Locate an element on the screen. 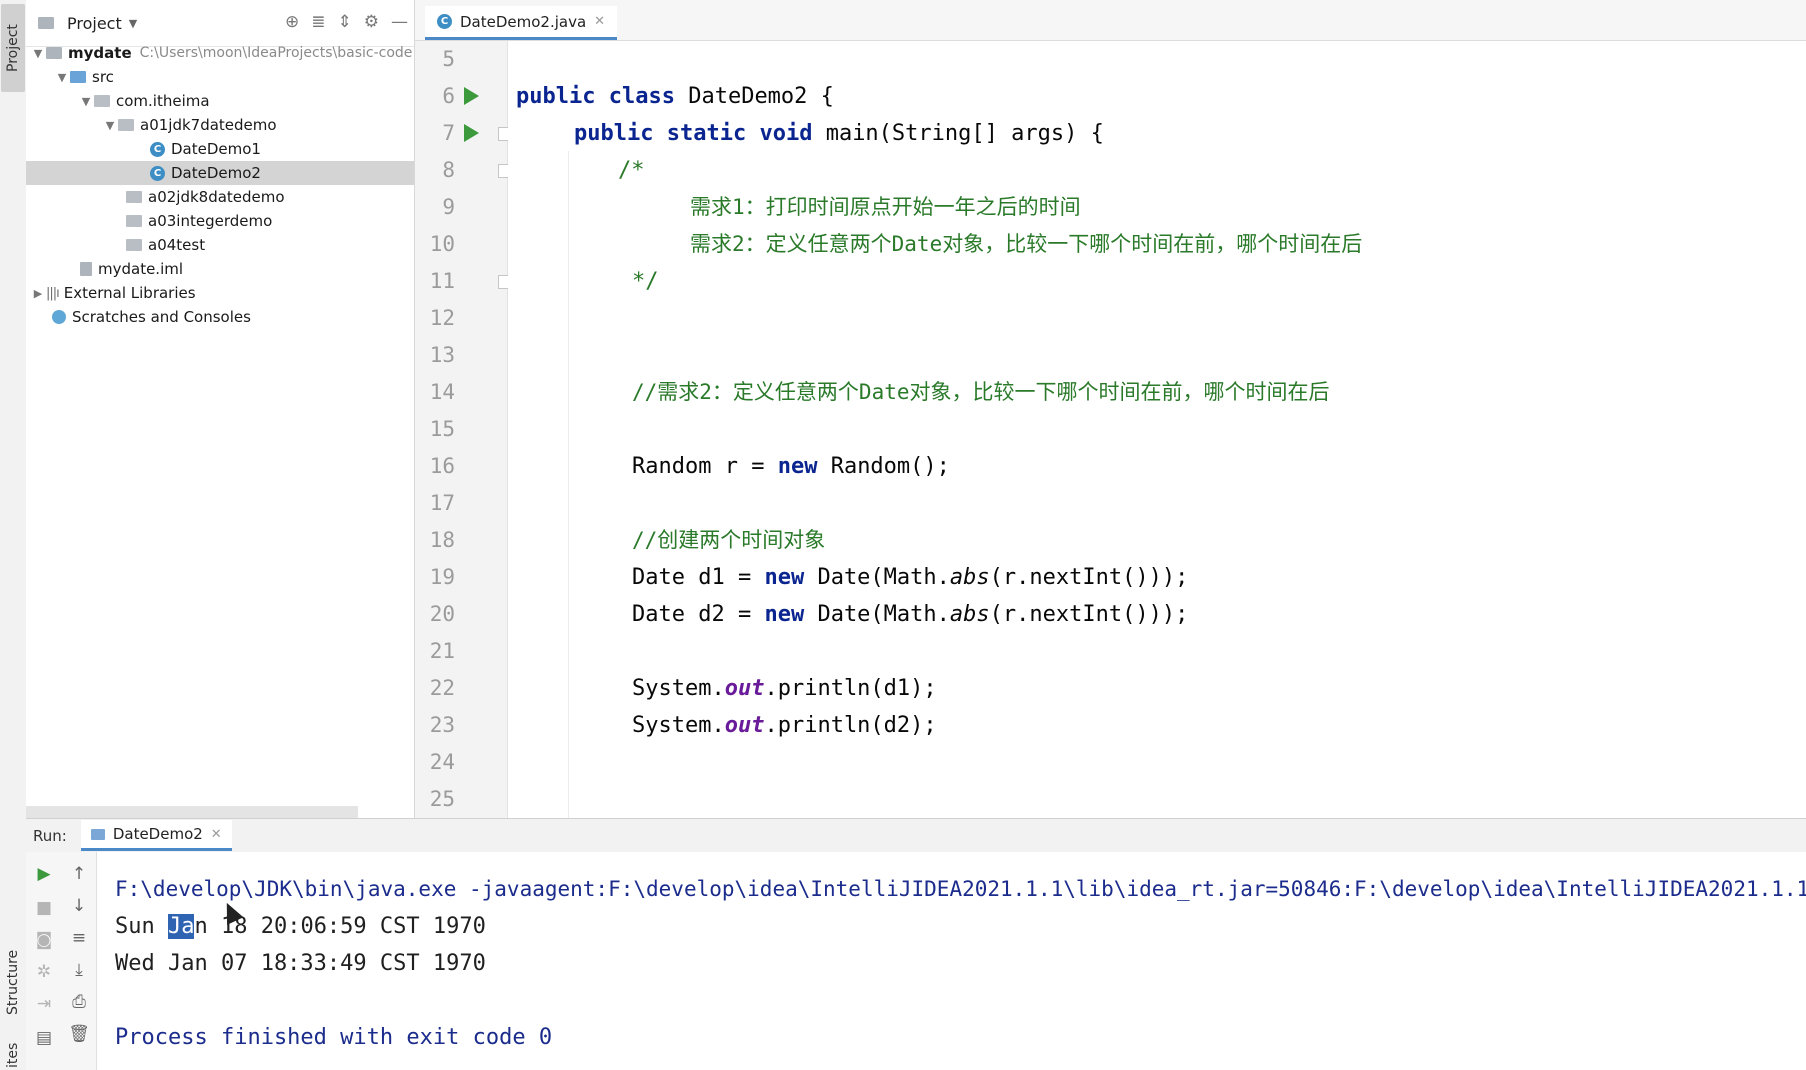 This screenshot has width=1806, height=1070. project-view-selector: Project ▼ is located at coordinates (87, 23).